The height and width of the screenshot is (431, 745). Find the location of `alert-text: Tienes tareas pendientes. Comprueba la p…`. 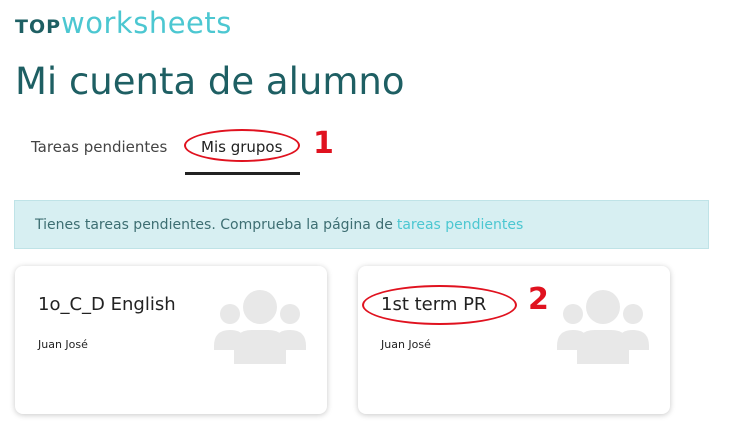

alert-text: Tienes tareas pendientes. Comprueba la p… is located at coordinates (214, 224).